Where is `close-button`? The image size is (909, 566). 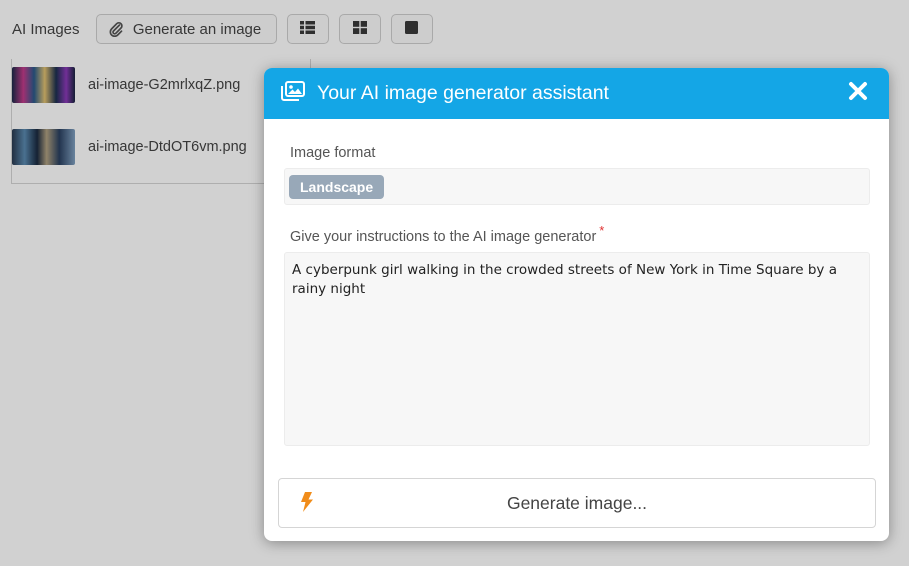
close-button is located at coordinates (858, 93).